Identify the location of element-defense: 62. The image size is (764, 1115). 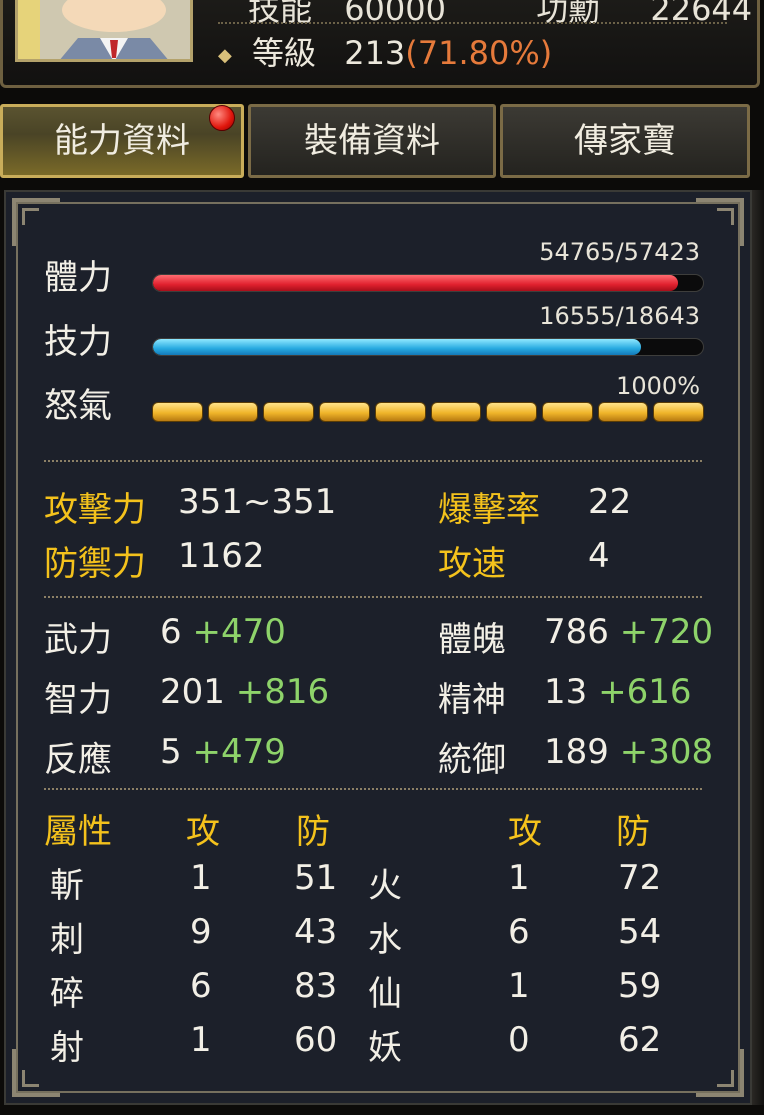
(640, 1040).